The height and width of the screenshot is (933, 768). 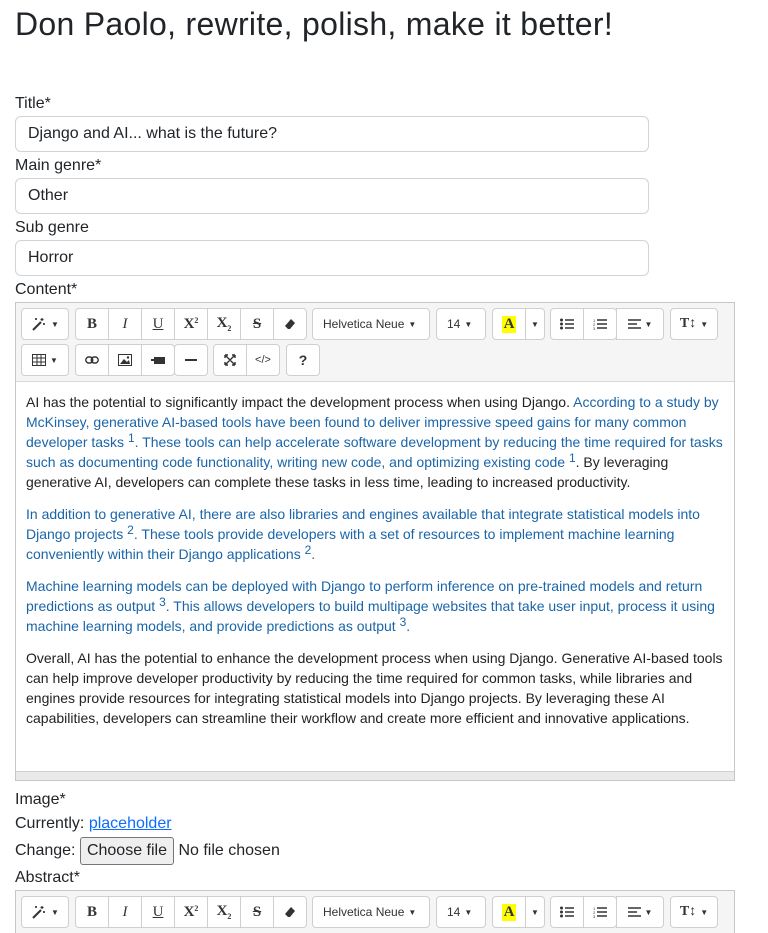 I want to click on code-view-icon: </>, so click(x=263, y=360).